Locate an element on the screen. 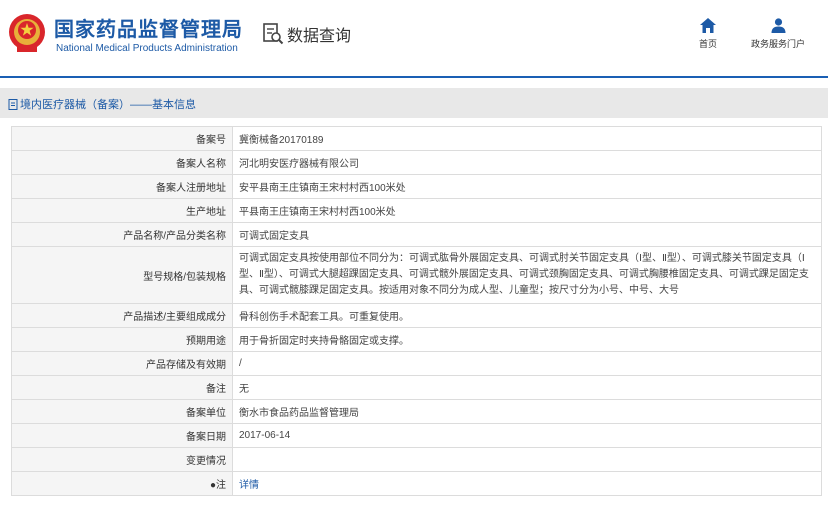 Image resolution: width=828 pixels, height=508 pixels. nav-portal-label: 政务服务门户 is located at coordinates (777, 44).